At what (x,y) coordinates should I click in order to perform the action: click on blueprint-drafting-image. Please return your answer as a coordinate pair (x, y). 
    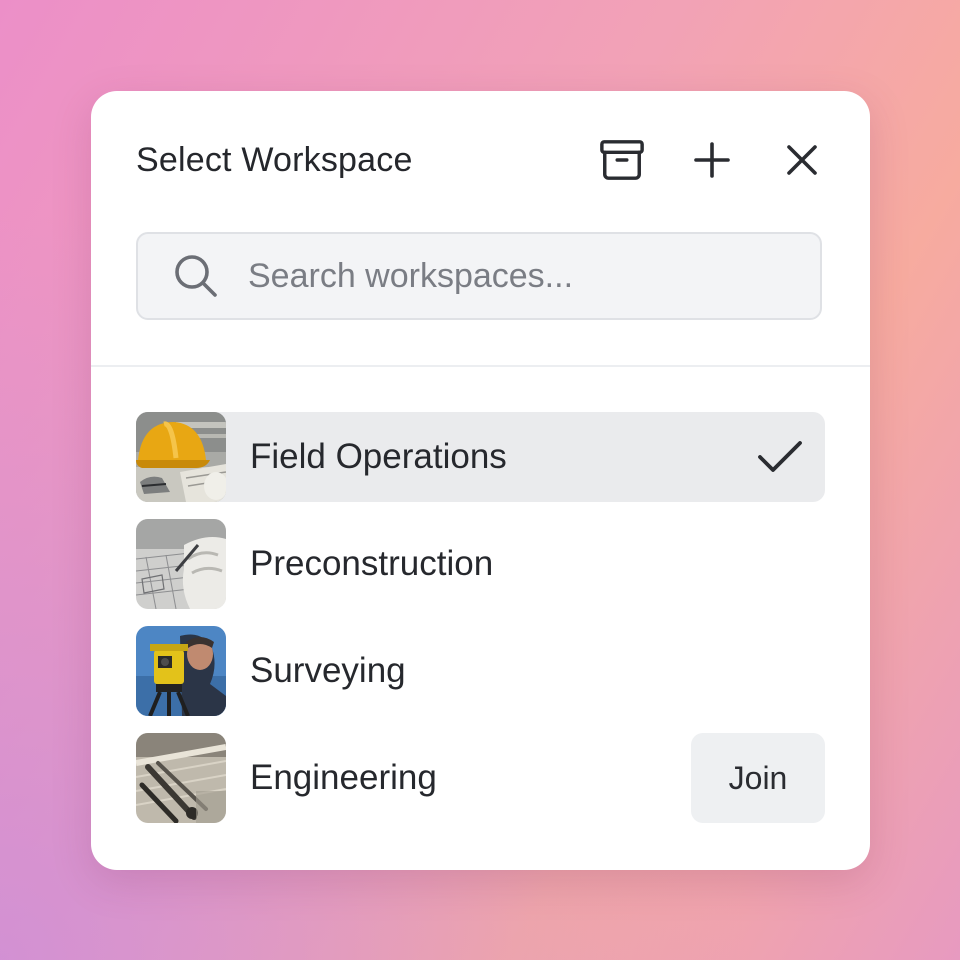
    Looking at the image, I should click on (181, 564).